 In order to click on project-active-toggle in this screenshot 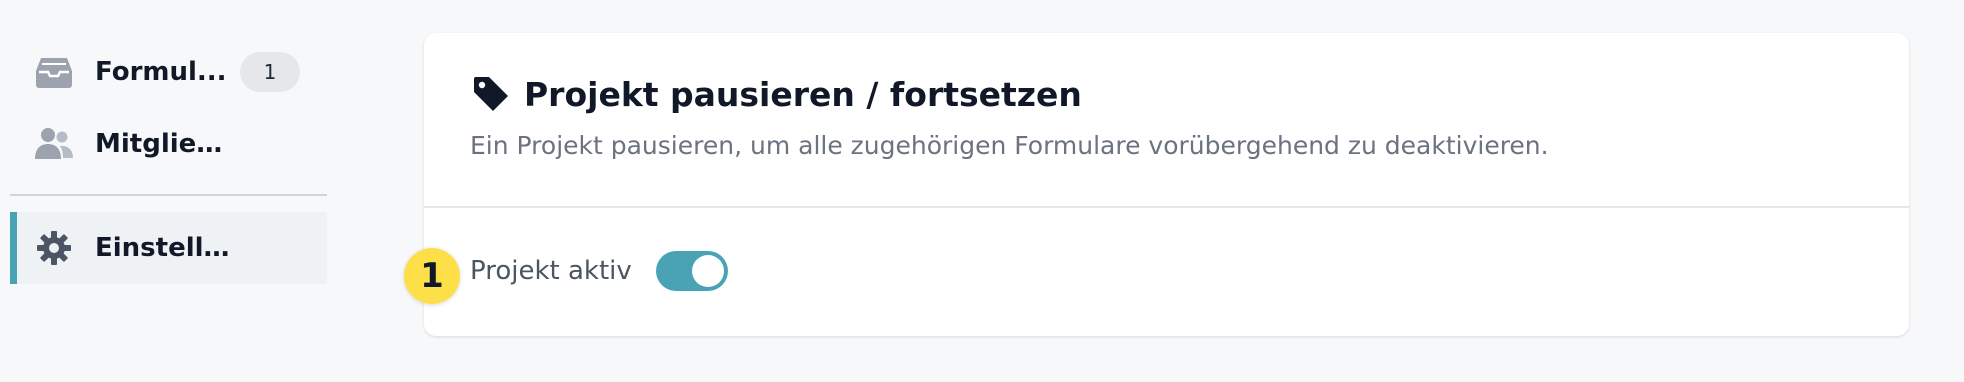, I will do `click(691, 271)`.